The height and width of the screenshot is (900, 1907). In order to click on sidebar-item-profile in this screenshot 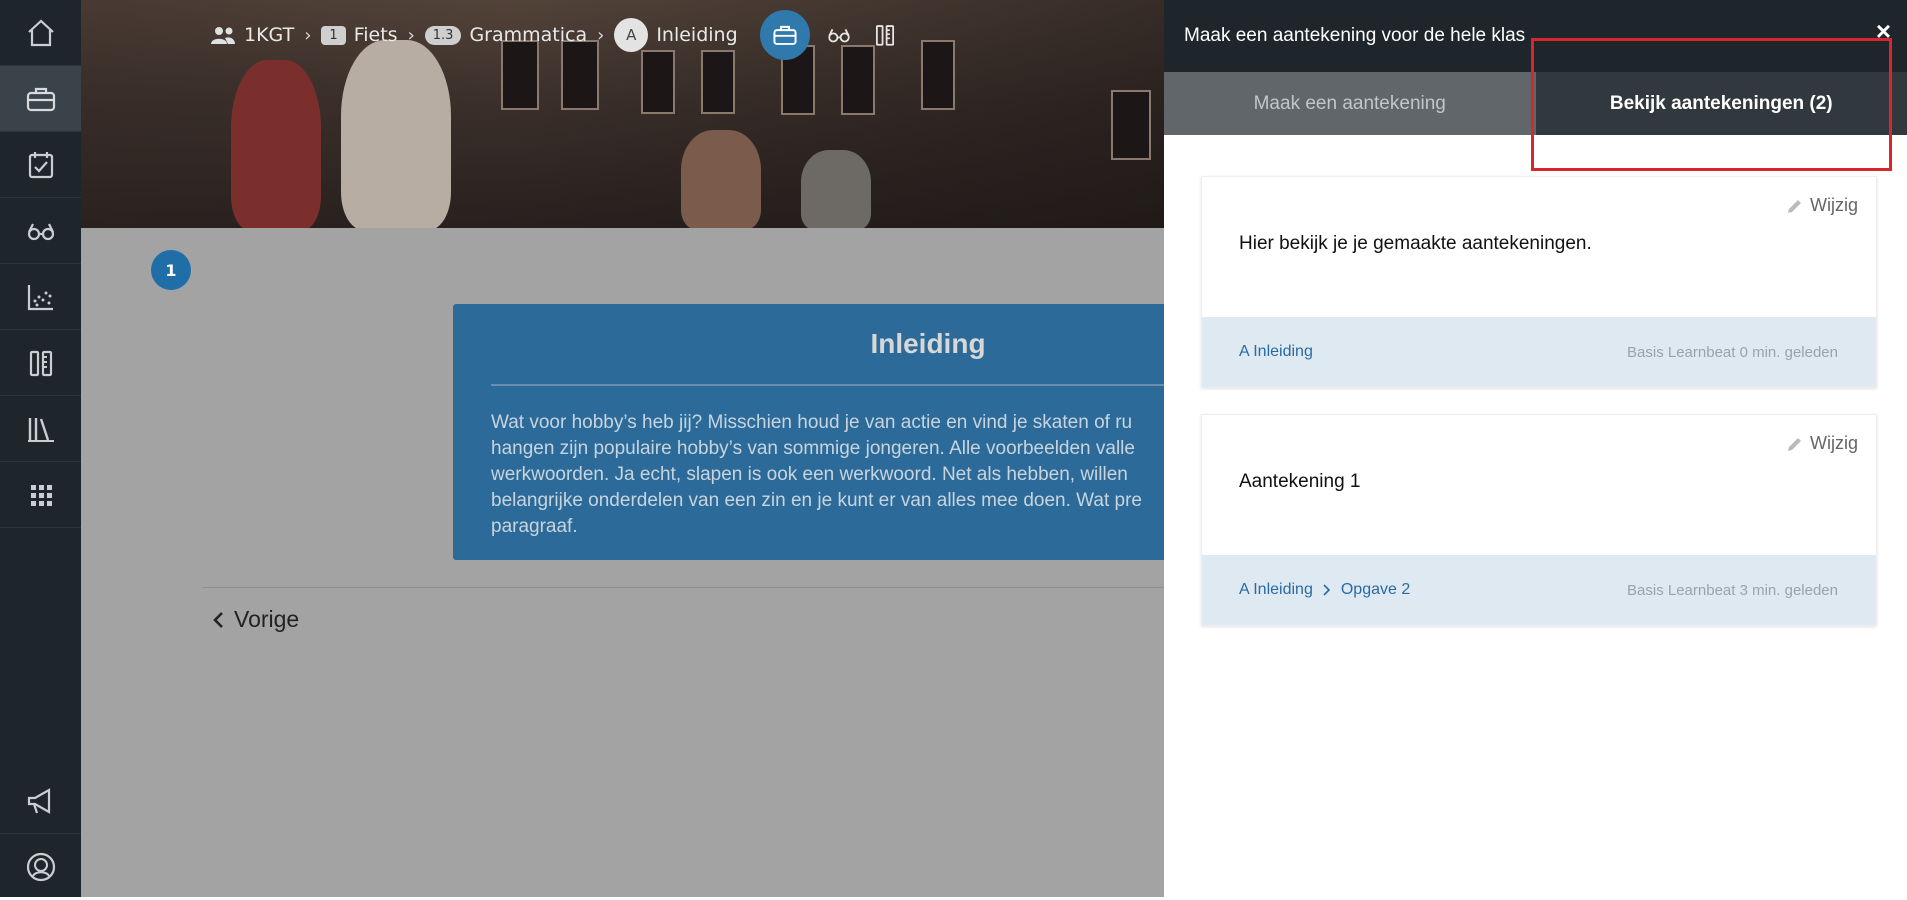, I will do `click(40, 867)`.